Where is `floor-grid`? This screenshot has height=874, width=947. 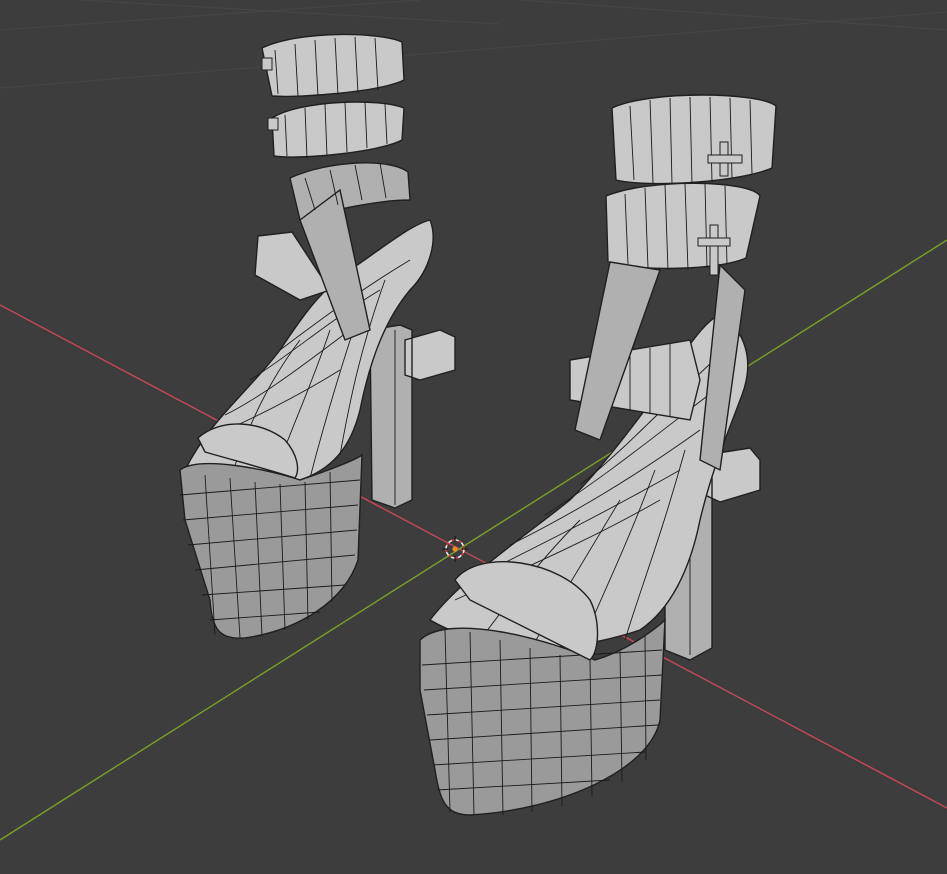 floor-grid is located at coordinates (473, 44).